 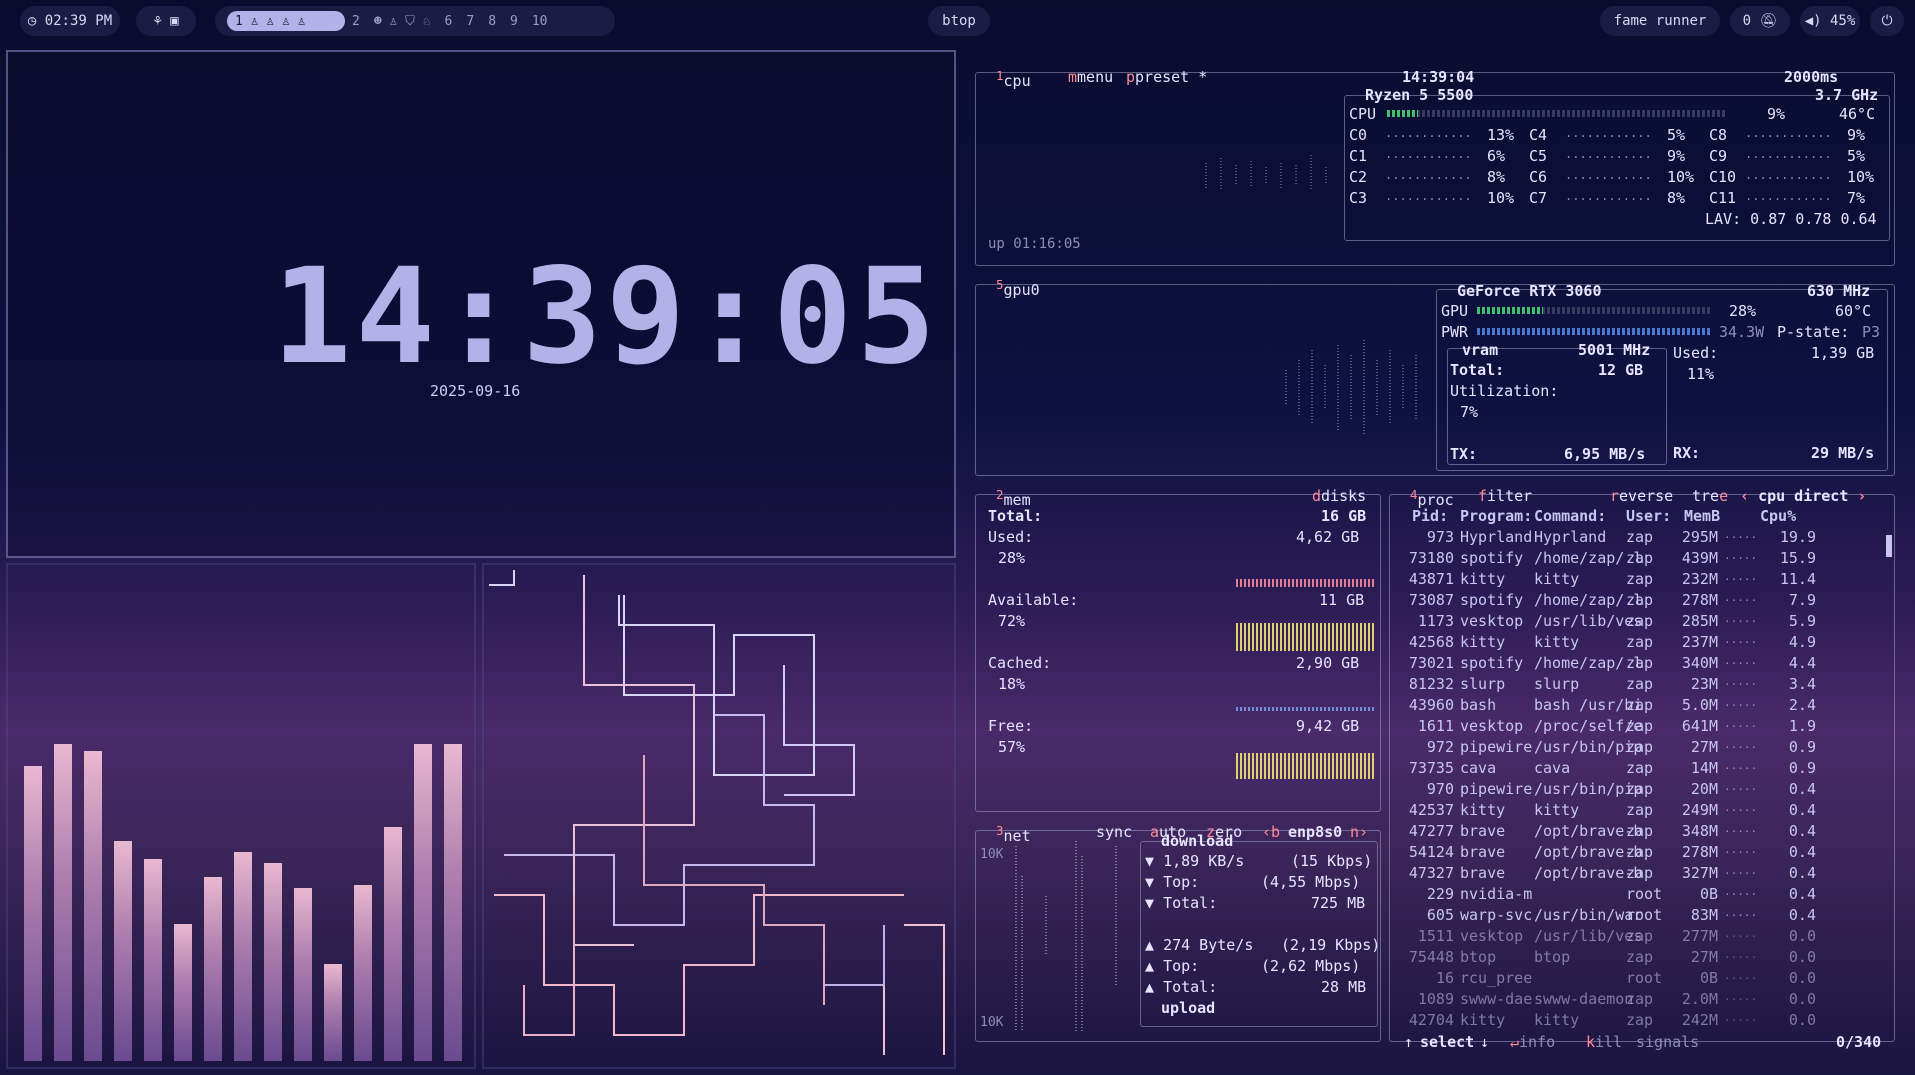 What do you see at coordinates (1723, 198) in the screenshot?
I see `cpu-core-label: C11` at bounding box center [1723, 198].